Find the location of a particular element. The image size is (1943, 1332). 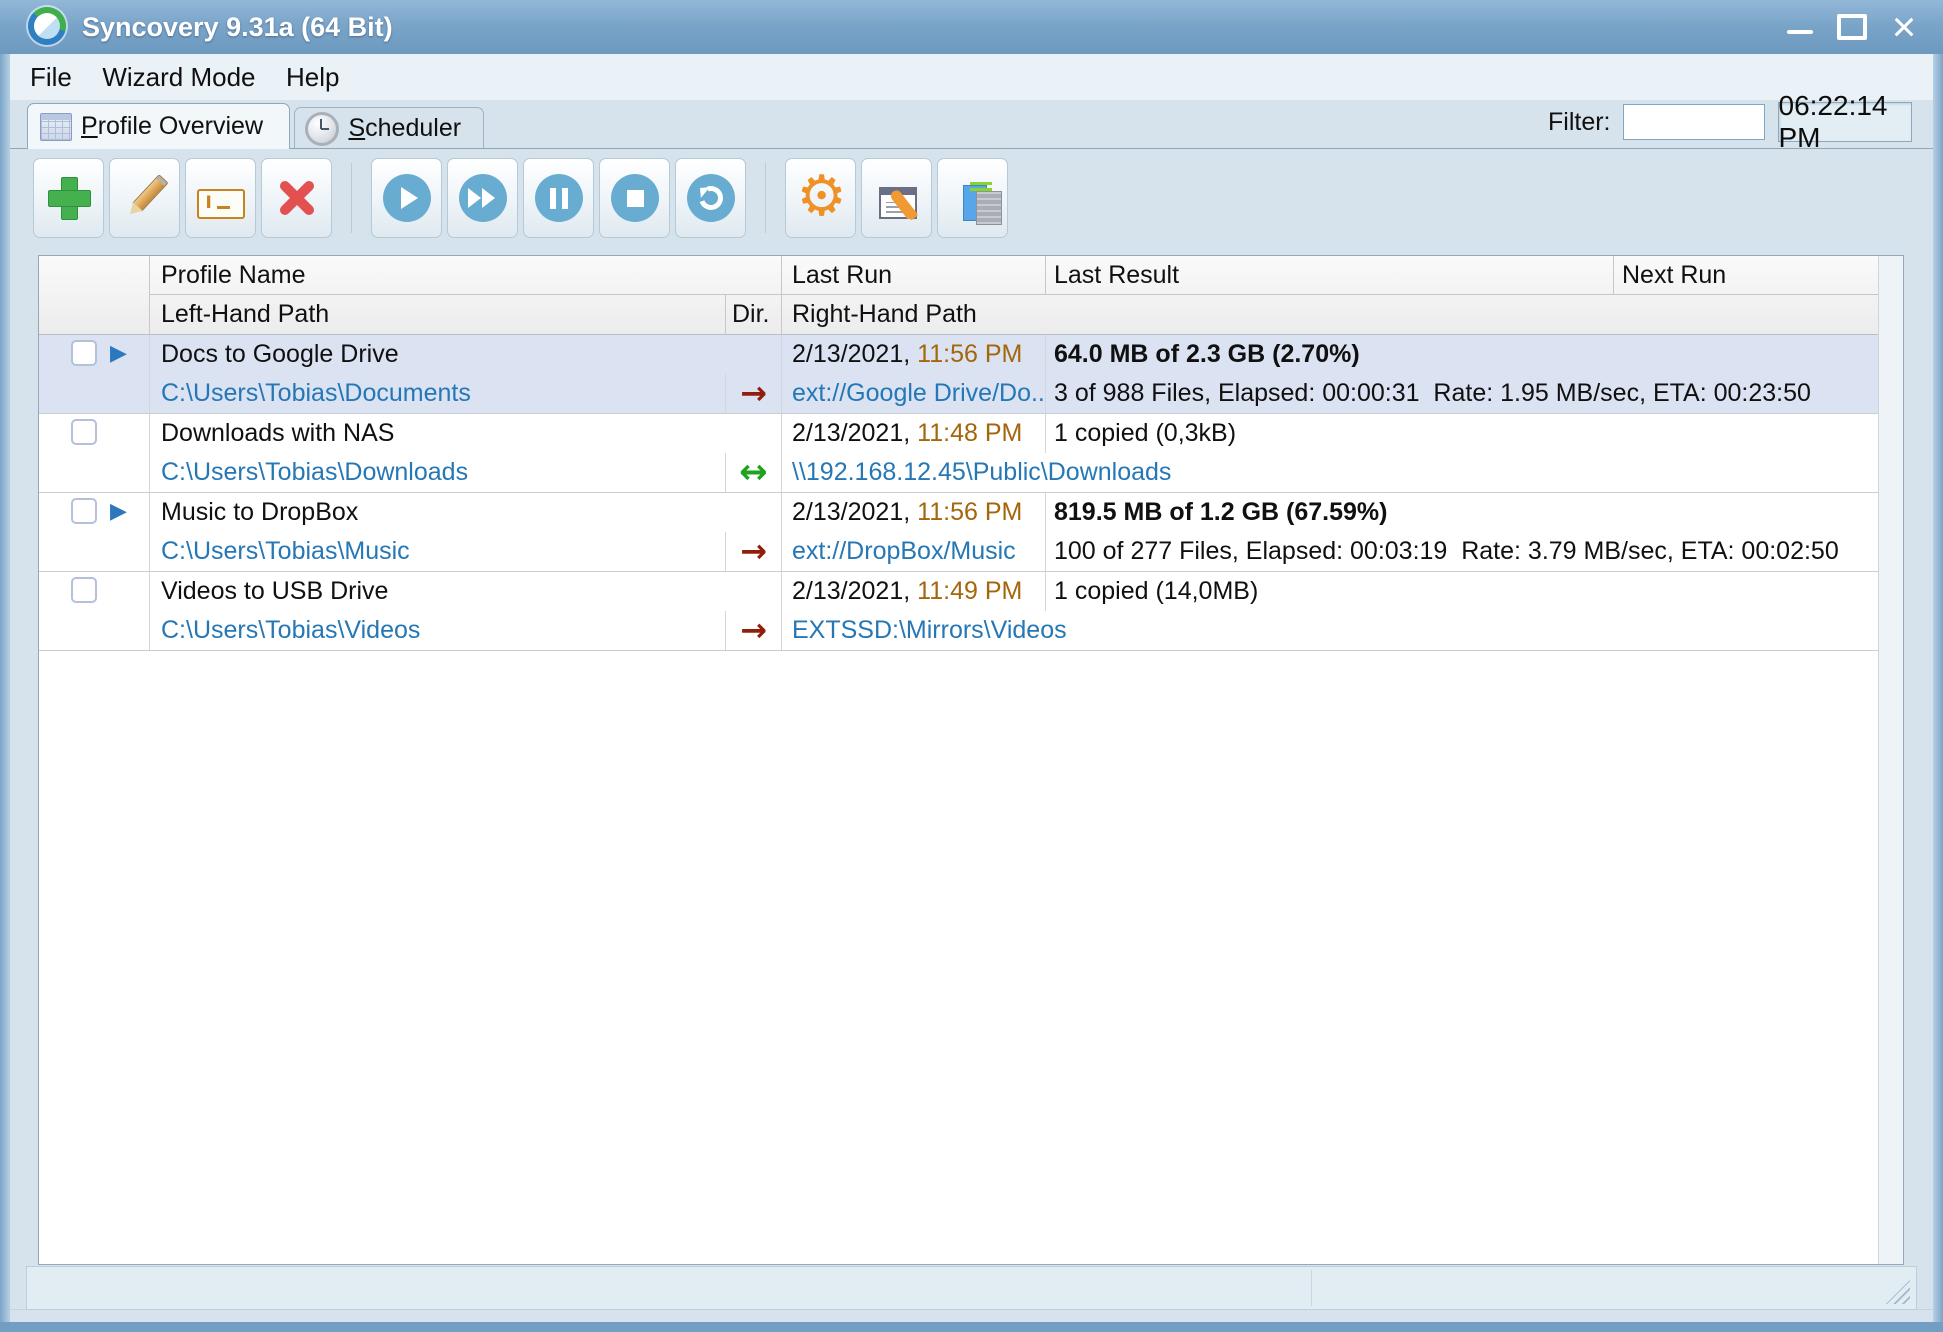

add-profile-button is located at coordinates (68, 198).